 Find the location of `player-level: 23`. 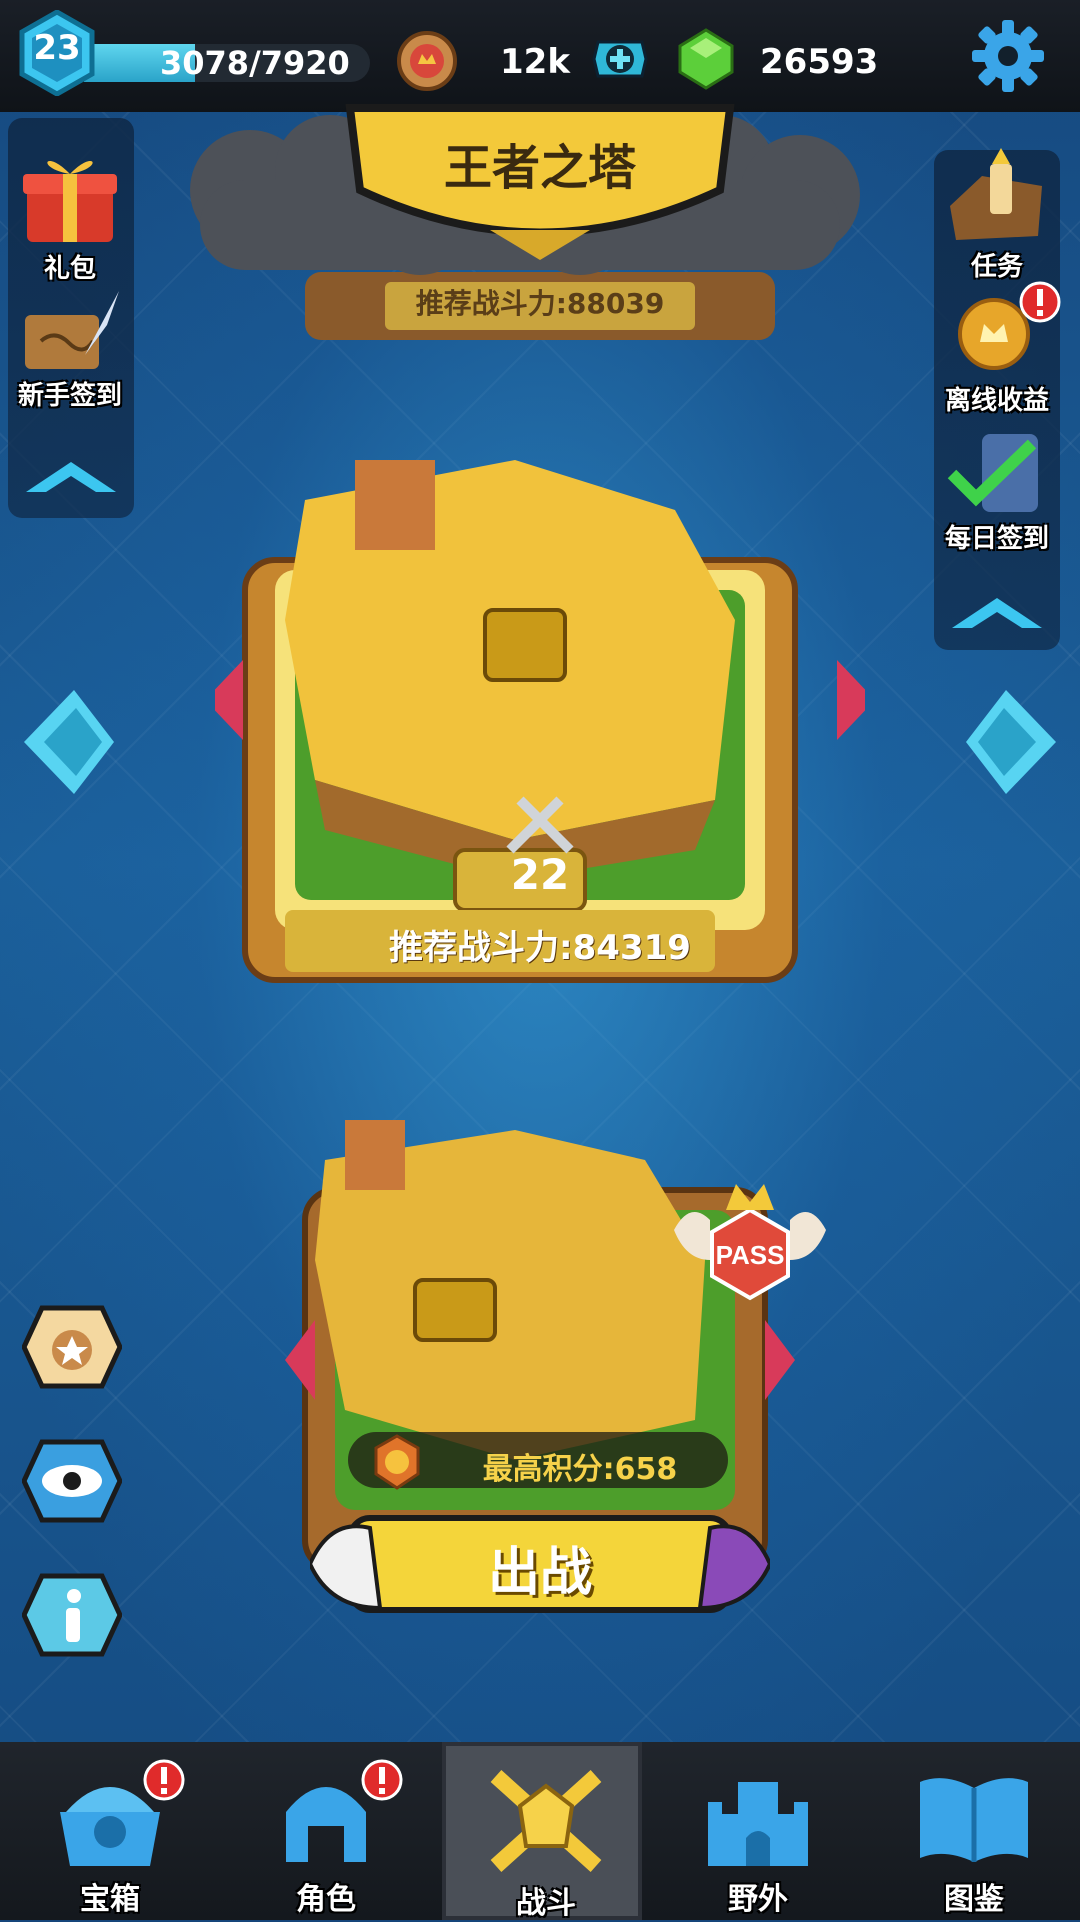

player-level: 23 is located at coordinates (57, 48).